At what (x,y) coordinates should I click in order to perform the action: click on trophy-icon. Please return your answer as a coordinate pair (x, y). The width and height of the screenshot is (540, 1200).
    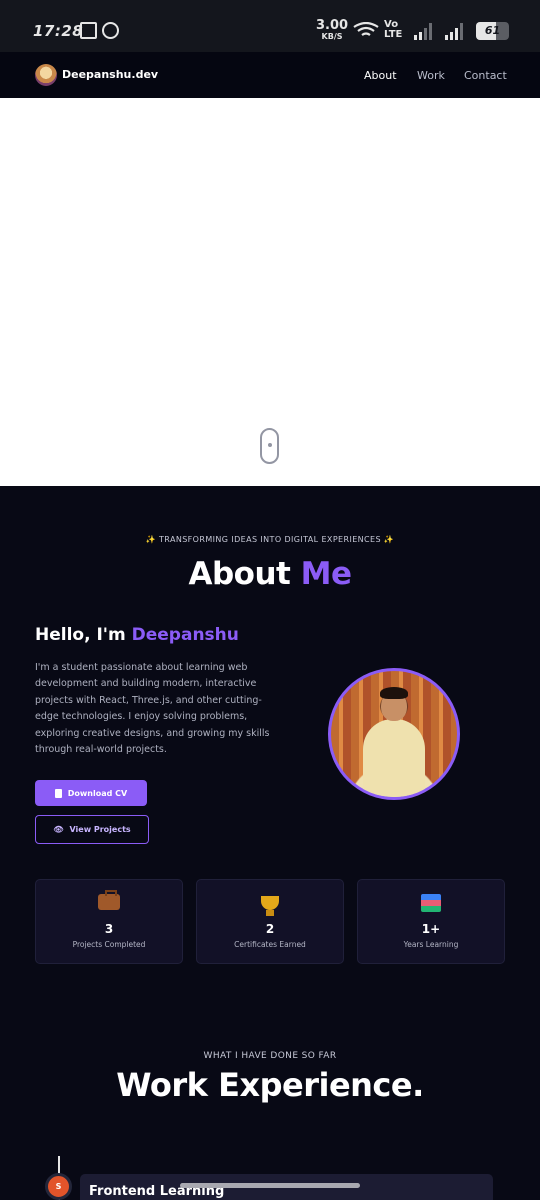
    Looking at the image, I should click on (270, 906).